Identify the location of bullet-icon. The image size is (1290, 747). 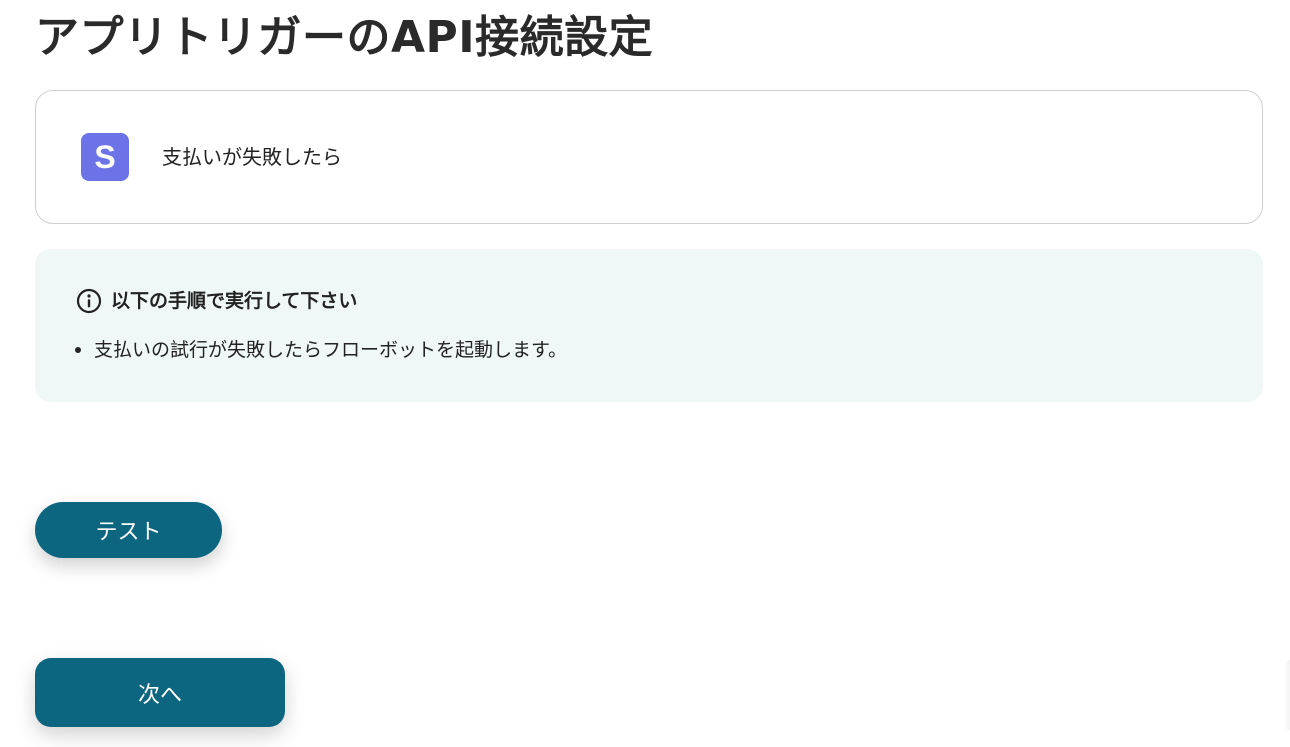
(78, 350).